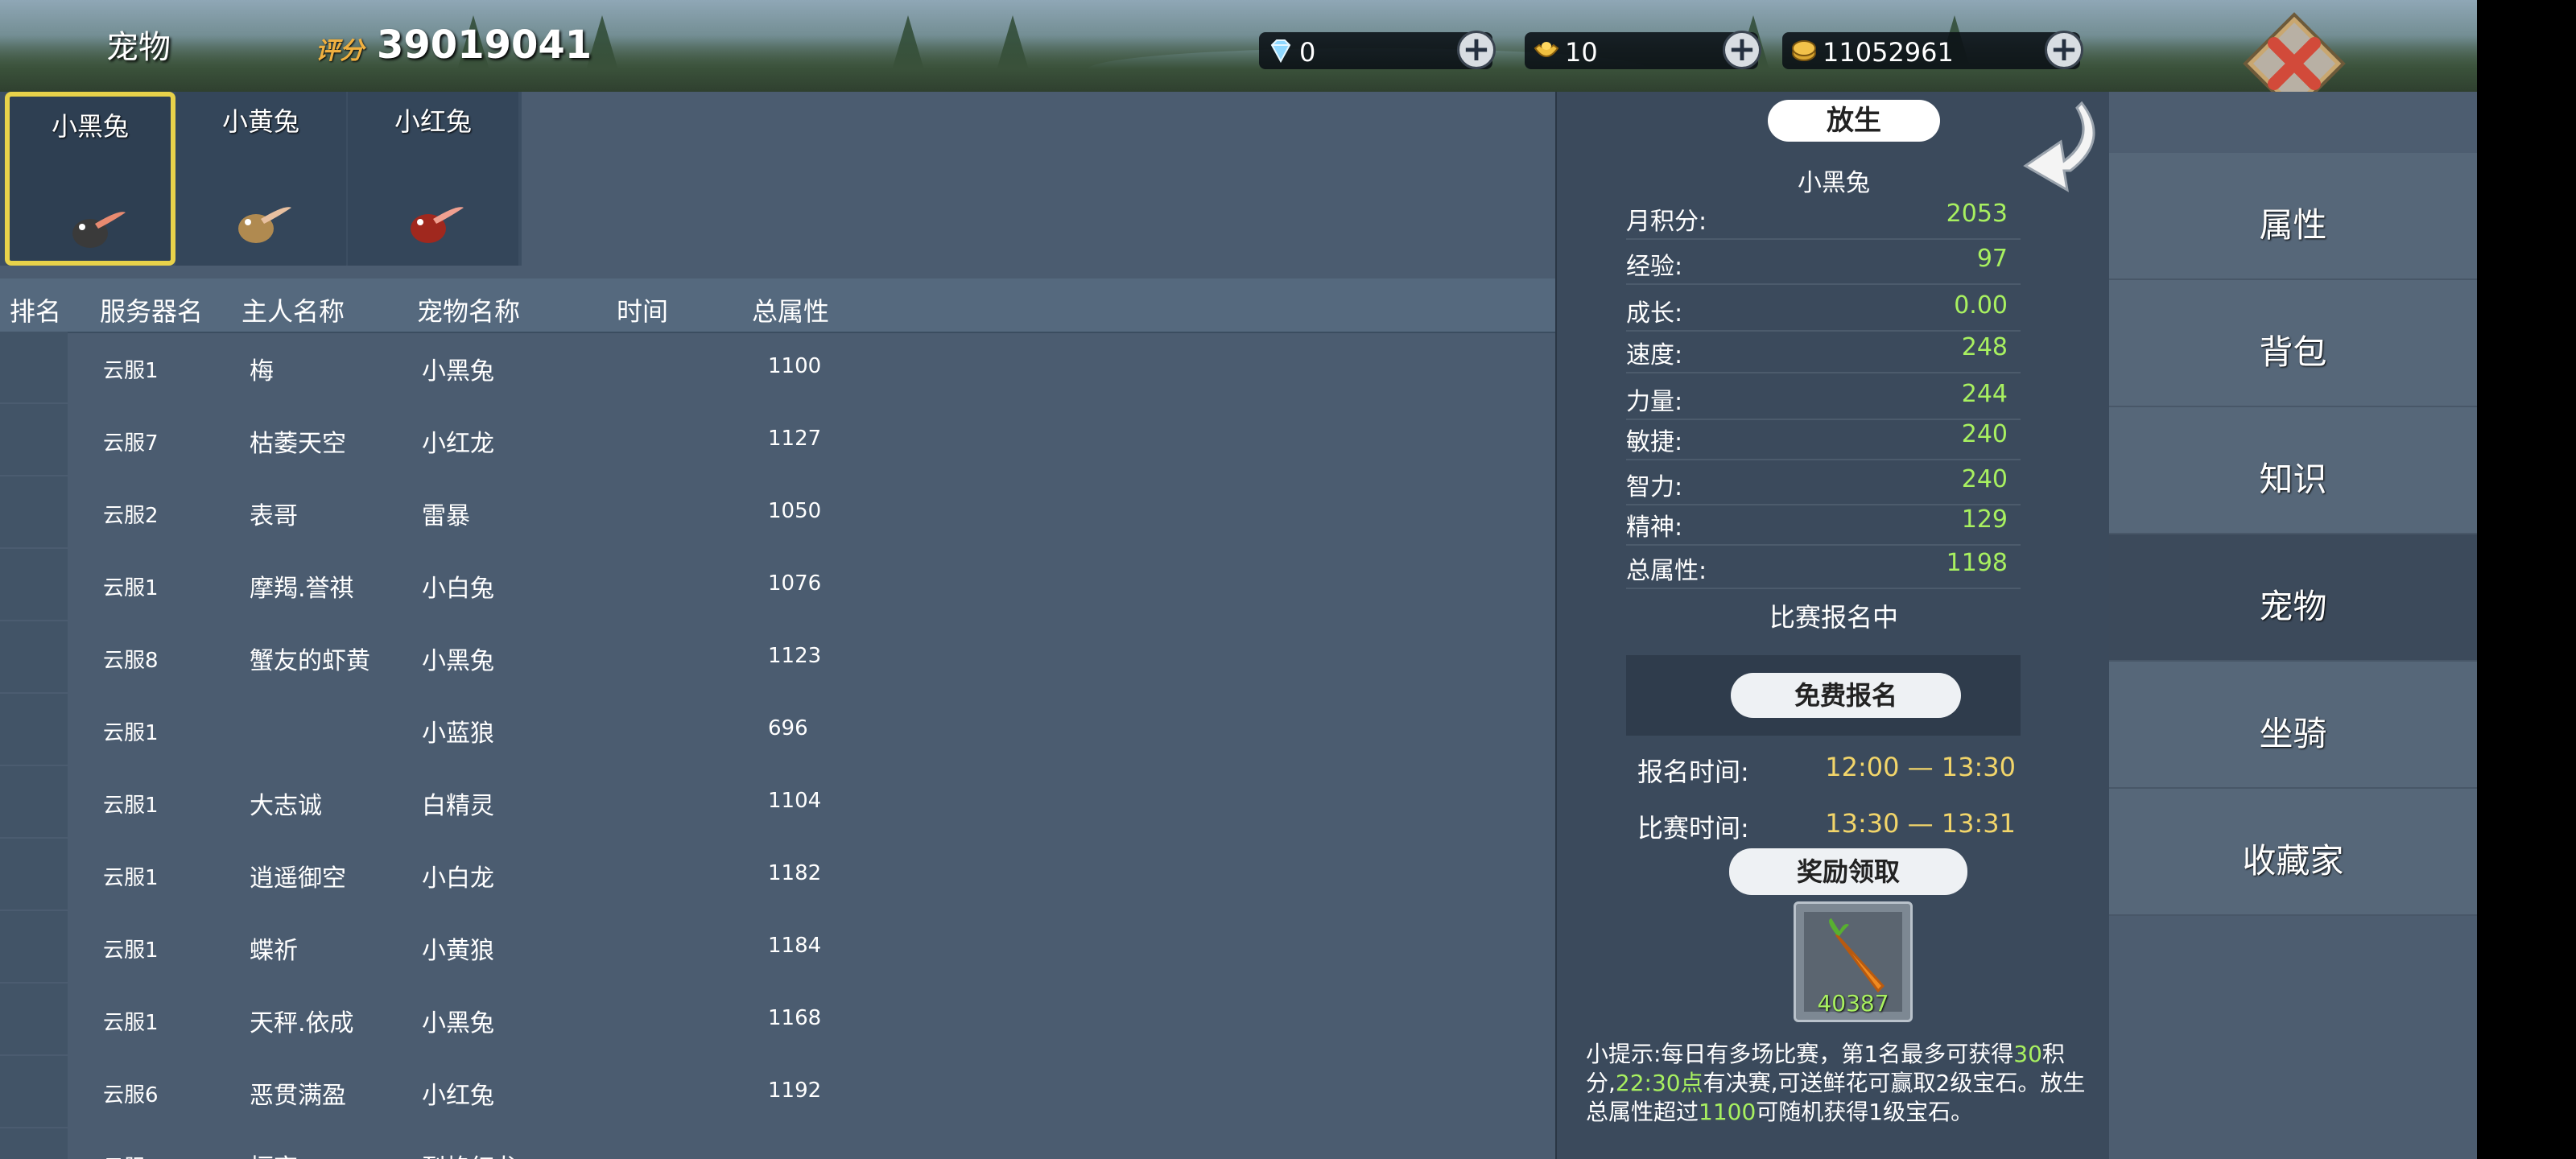 Image resolution: width=2576 pixels, height=1159 pixels. What do you see at coordinates (458, 879) in the screenshot?
I see `pet-cell: 小白龙` at bounding box center [458, 879].